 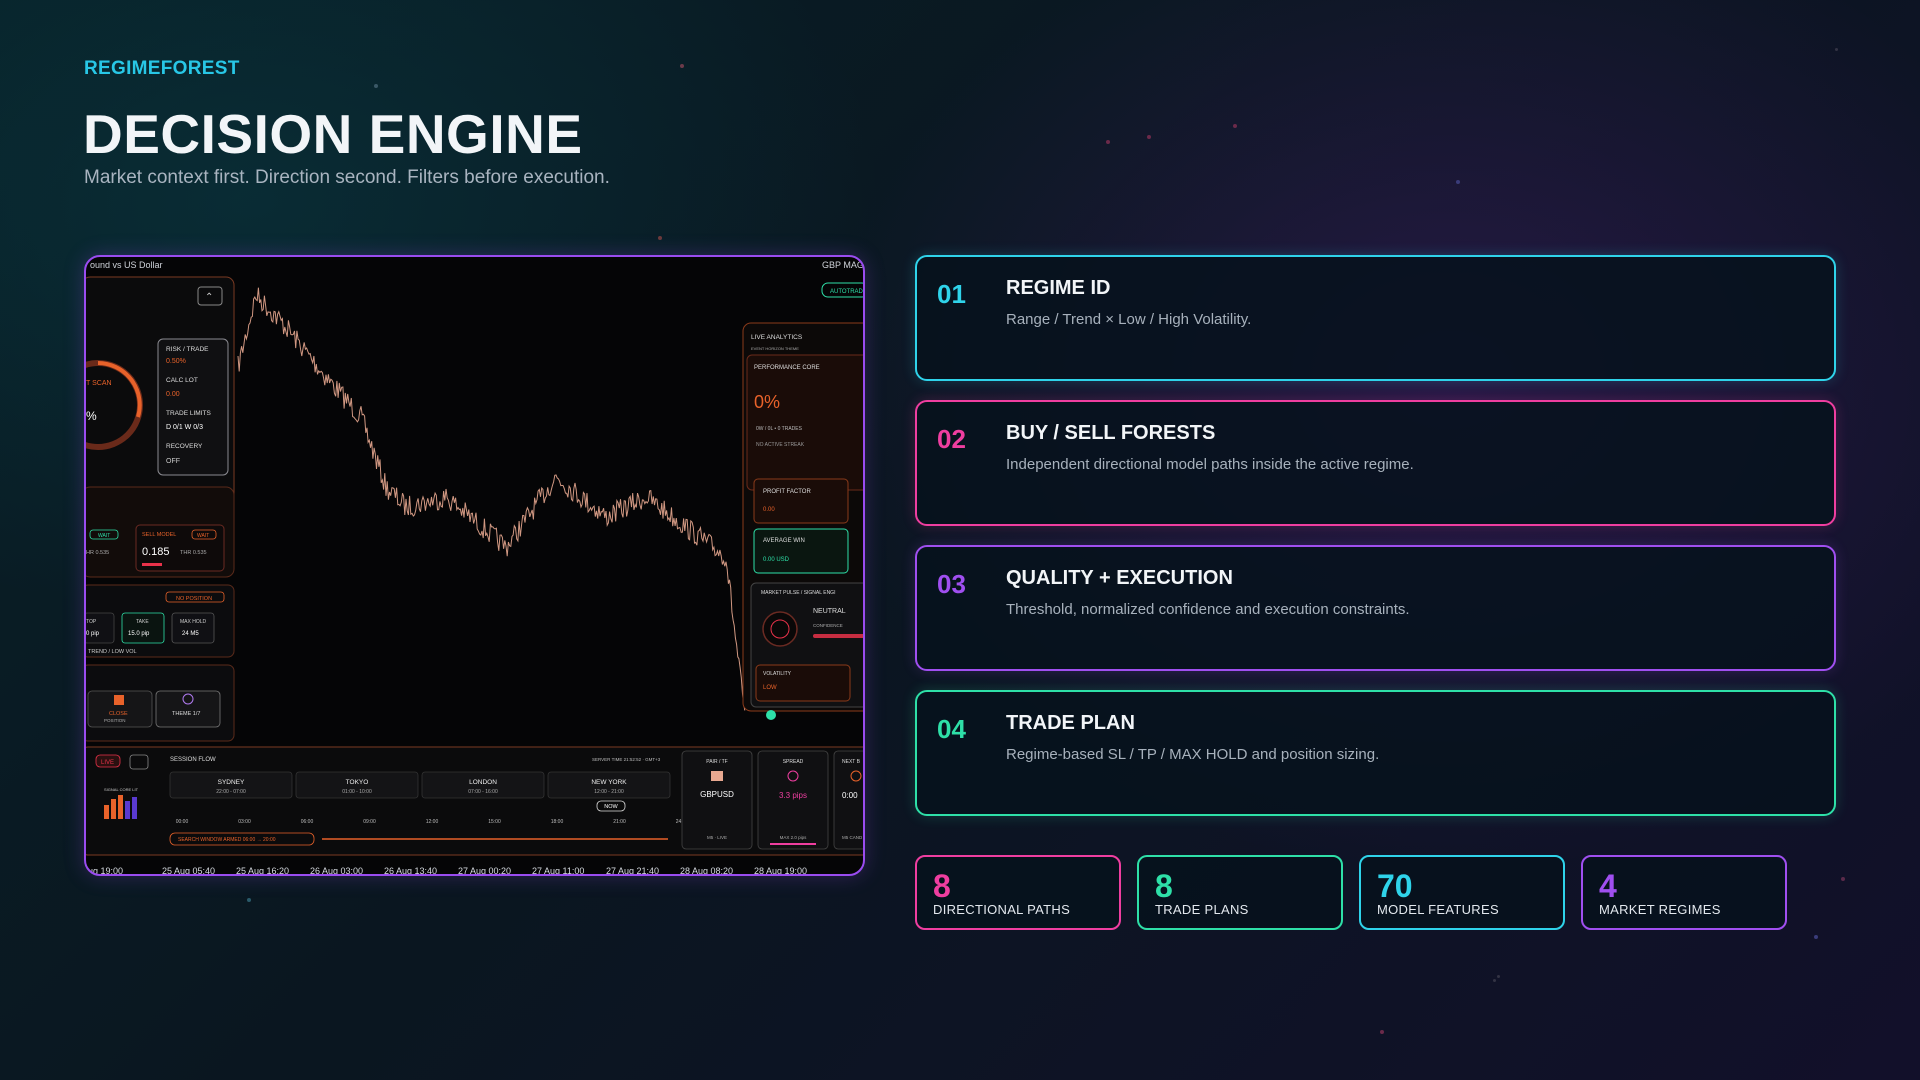 What do you see at coordinates (776, 560) in the screenshot?
I see `svg-text: 0.00 USD` at bounding box center [776, 560].